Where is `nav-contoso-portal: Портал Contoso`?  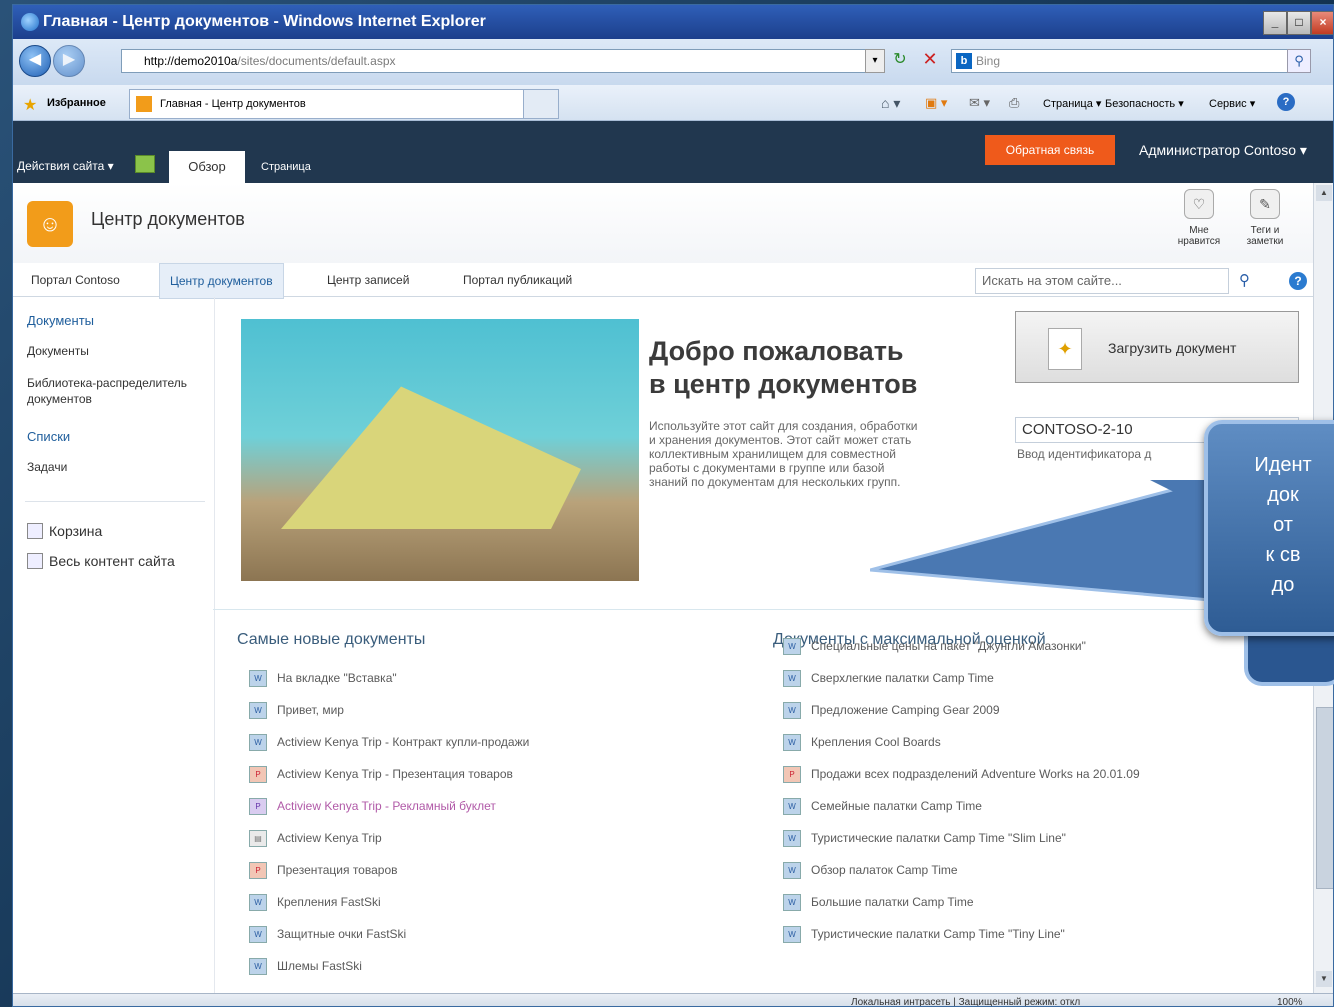
nav-contoso-portal: Портал Contoso is located at coordinates (75, 280).